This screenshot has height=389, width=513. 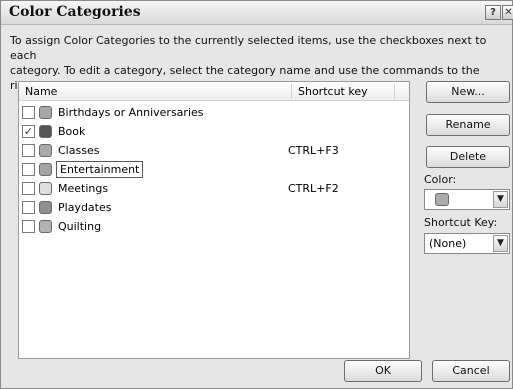 What do you see at coordinates (383, 371) in the screenshot?
I see `ok-button: OK` at bounding box center [383, 371].